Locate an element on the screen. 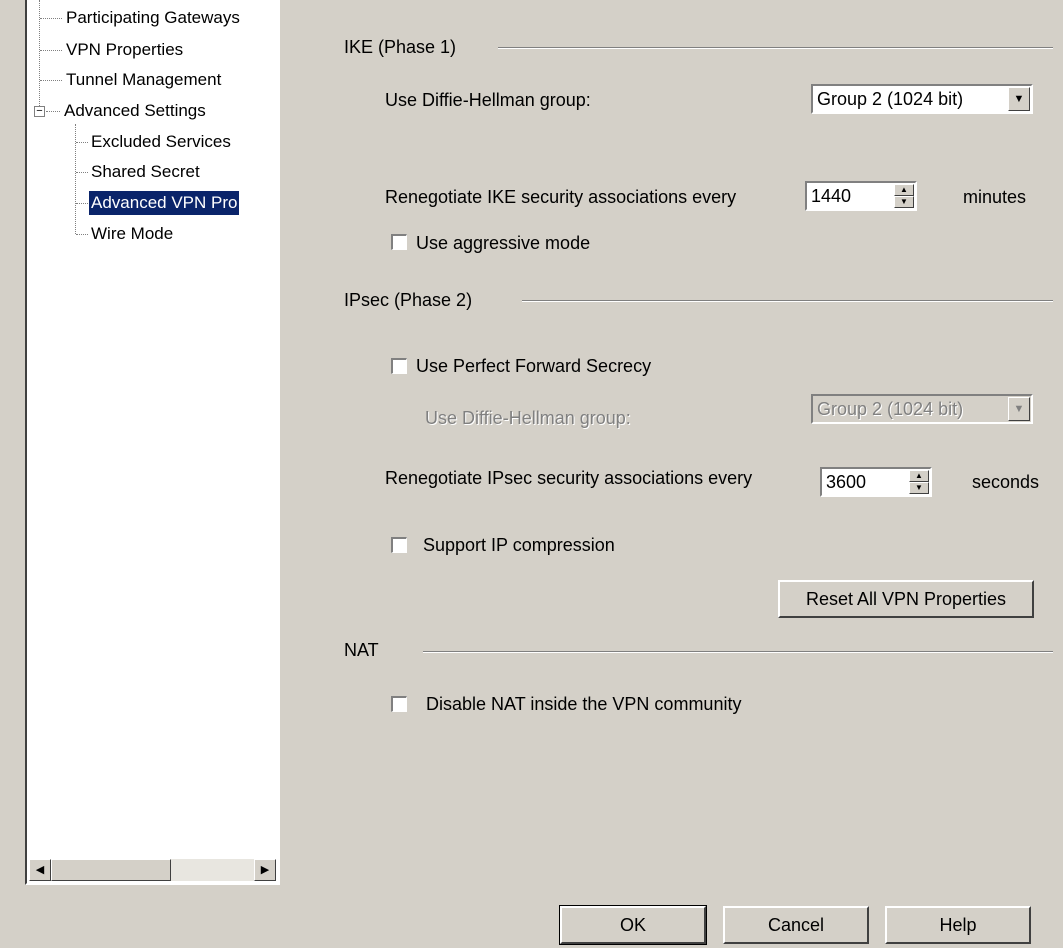 The image size is (1063, 948). pfs-label: Use Perfect Forward Secrecy is located at coordinates (533, 366).